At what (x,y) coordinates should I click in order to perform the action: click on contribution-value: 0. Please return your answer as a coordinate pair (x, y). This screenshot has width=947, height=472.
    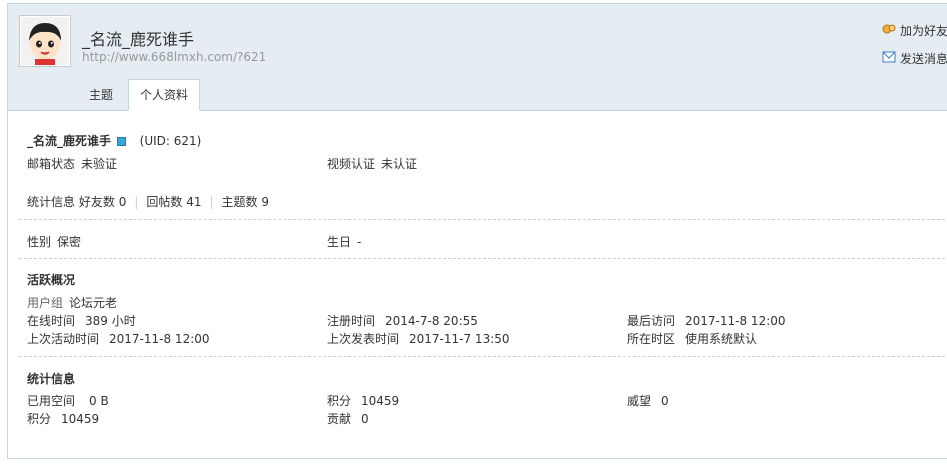
    Looking at the image, I should click on (365, 419).